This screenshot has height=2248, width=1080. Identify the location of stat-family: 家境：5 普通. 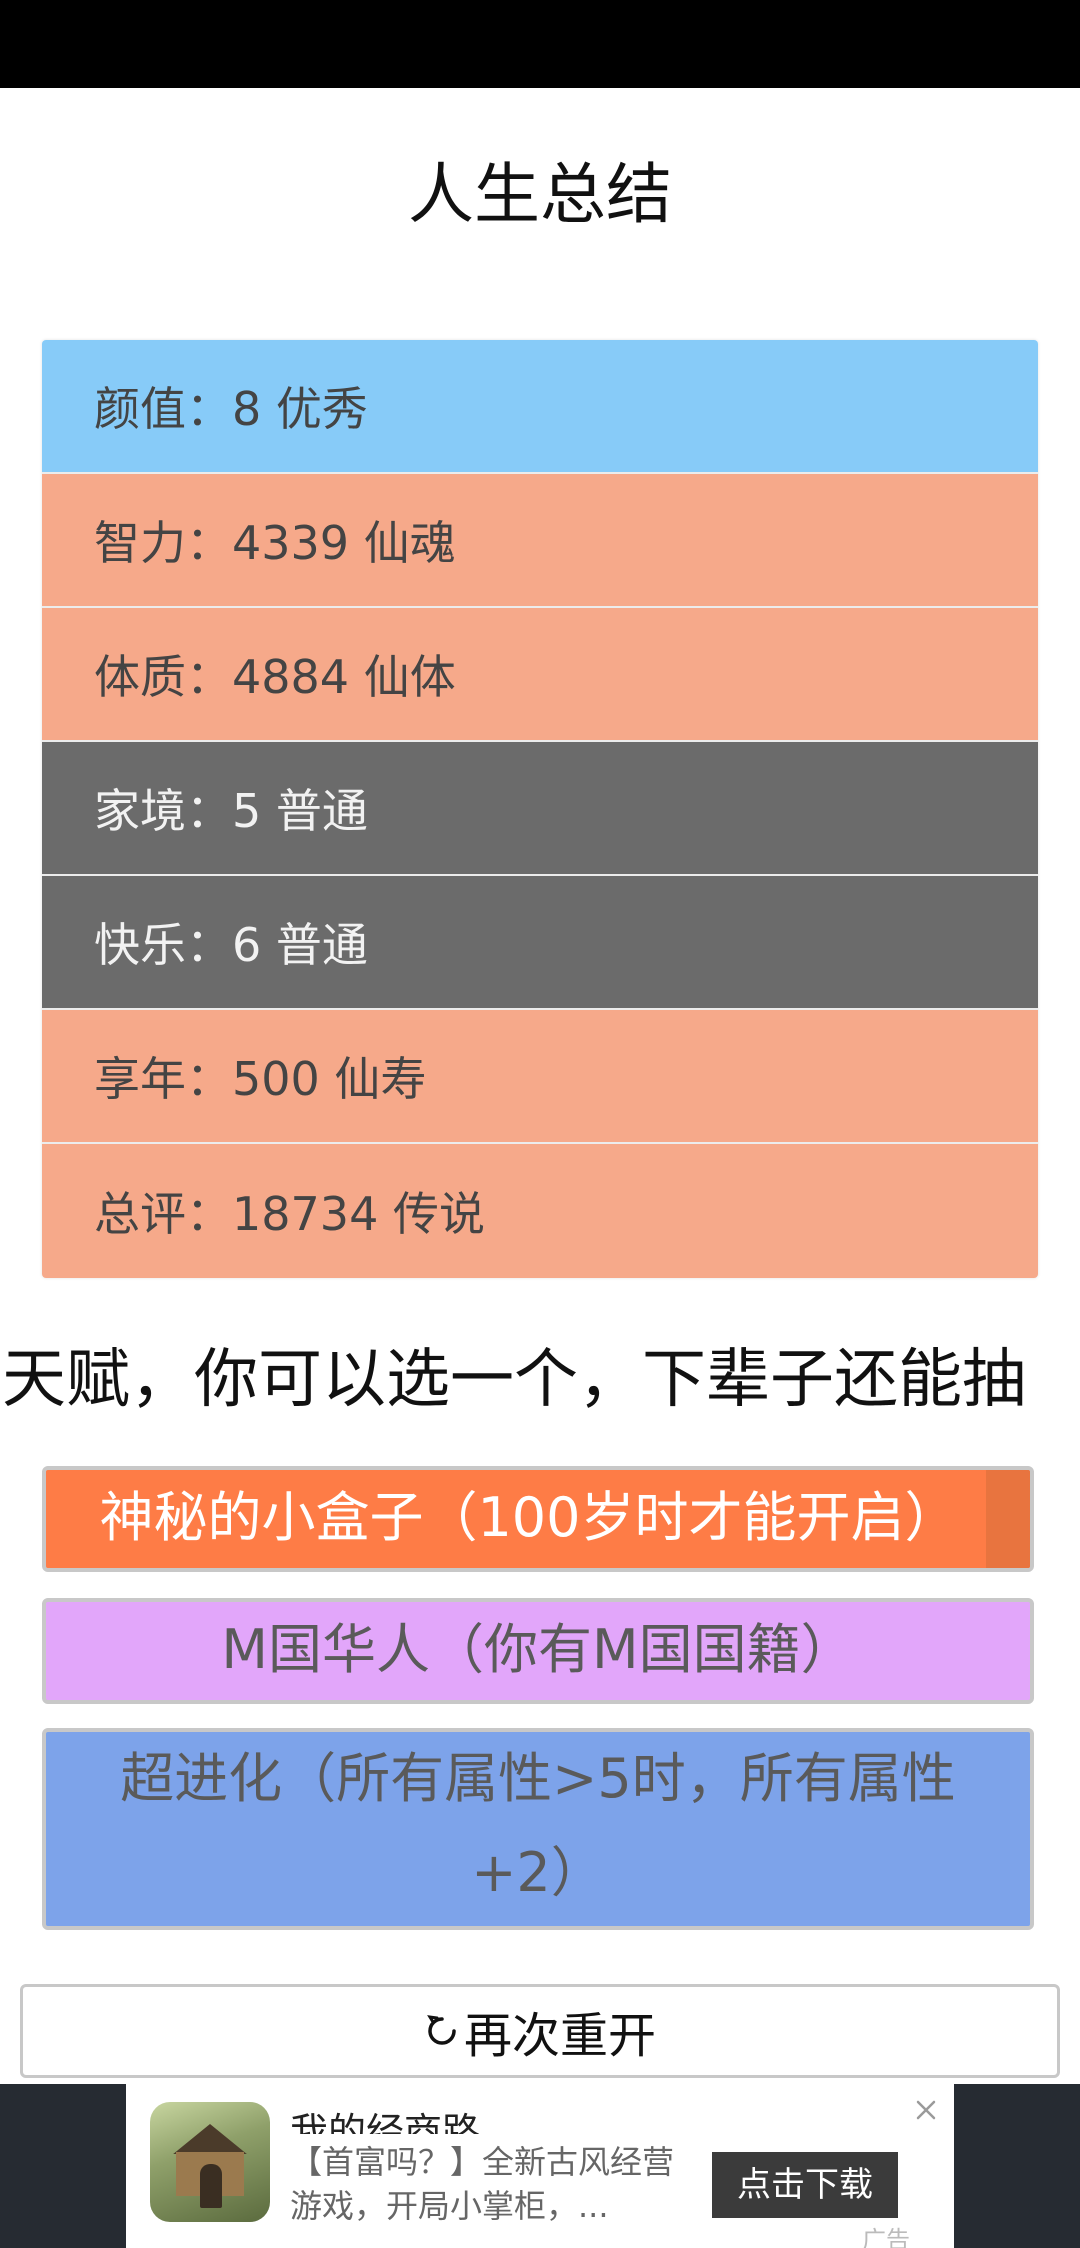
(540, 809).